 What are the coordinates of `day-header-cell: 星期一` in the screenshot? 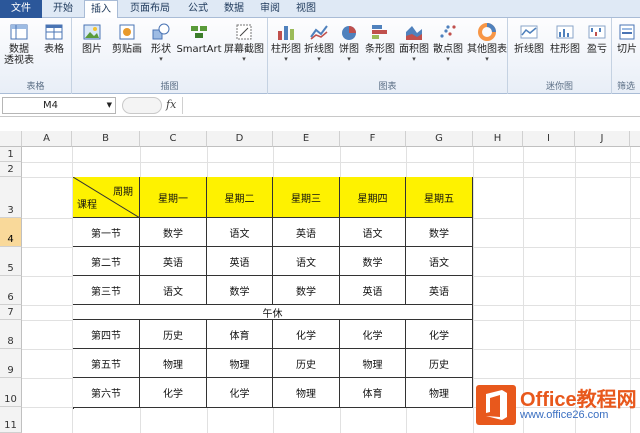 It's located at (173, 197).